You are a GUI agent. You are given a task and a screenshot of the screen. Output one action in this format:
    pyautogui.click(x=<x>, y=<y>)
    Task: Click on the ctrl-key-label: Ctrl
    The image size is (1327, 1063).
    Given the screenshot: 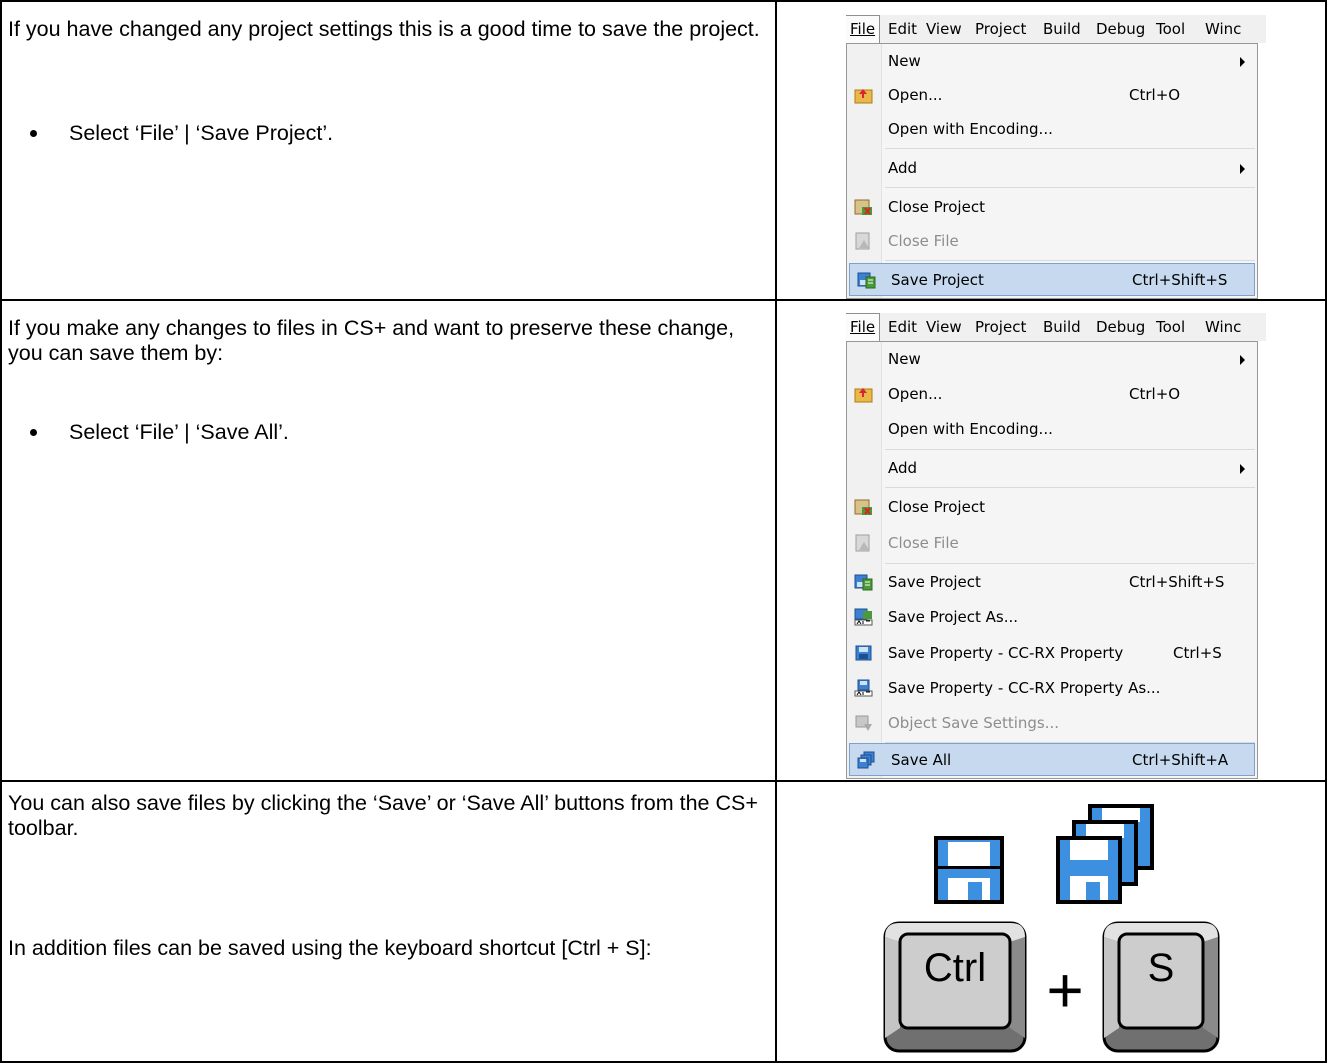 What is the action you would take?
    pyautogui.click(x=955, y=968)
    